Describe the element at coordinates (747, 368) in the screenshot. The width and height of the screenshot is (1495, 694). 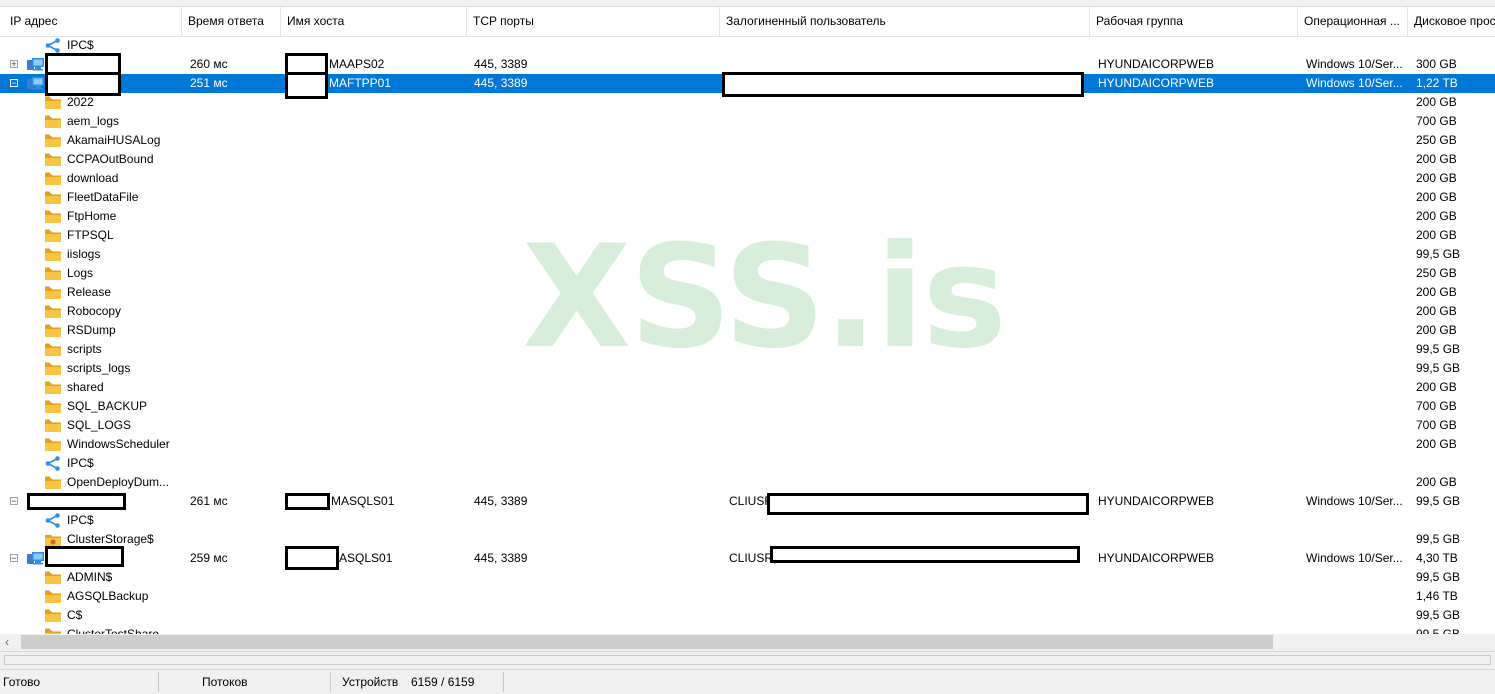
I see `folder-row: scripts_logs 99,5 GB` at that location.